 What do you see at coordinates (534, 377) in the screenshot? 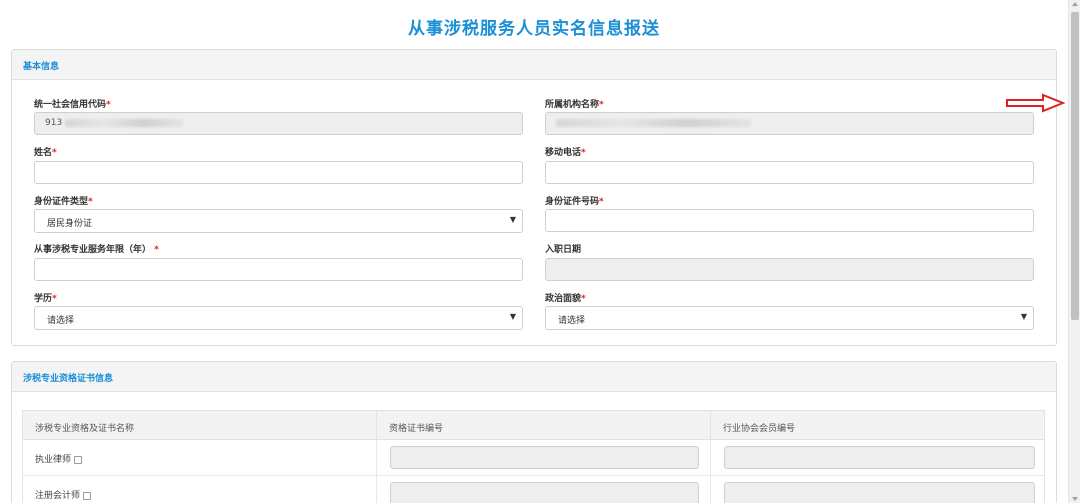
I see `cert-info-heading: 涉税专业资格证书信息` at bounding box center [534, 377].